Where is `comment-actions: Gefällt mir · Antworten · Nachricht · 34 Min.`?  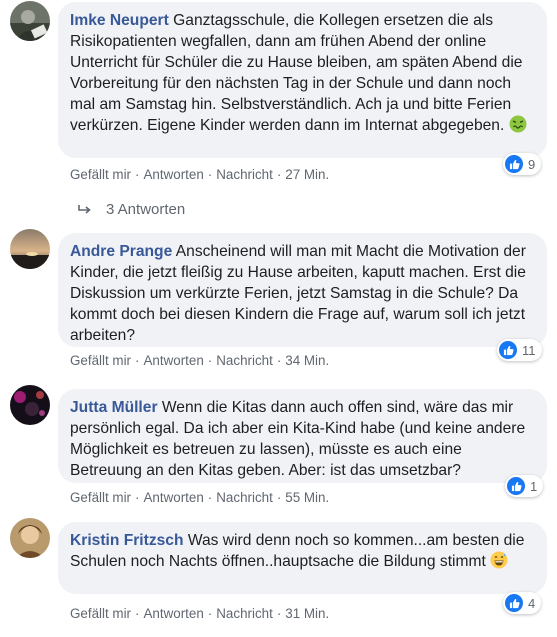 comment-actions: Gefällt mir · Antworten · Nachricht · 34 Min. is located at coordinates (199, 360).